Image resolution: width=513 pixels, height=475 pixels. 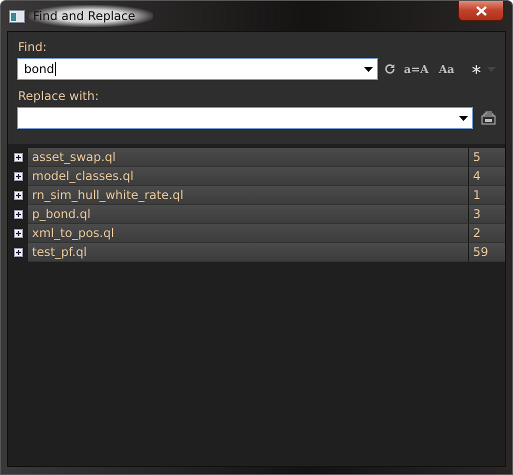 I want to click on match-count: 59, so click(x=486, y=252).